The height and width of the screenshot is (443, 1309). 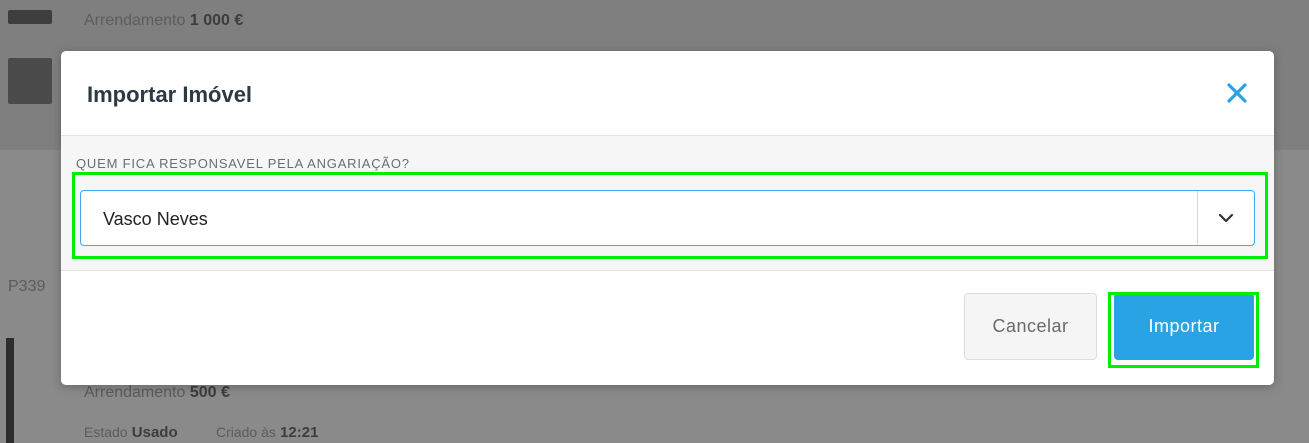 I want to click on listing-price: Arrendamento 1 000 €, so click(x=164, y=20).